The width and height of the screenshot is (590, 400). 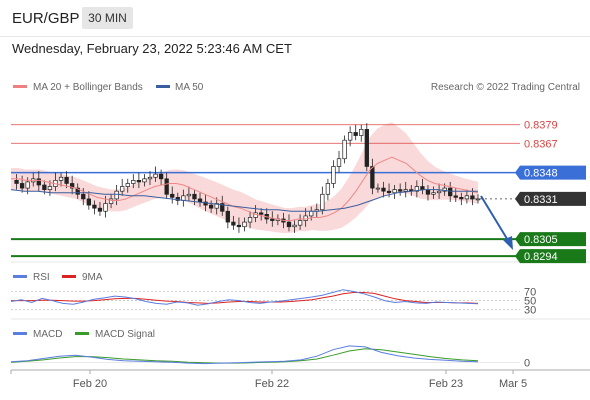 I want to click on level-label-0.8331: 0.8331, so click(x=541, y=200).